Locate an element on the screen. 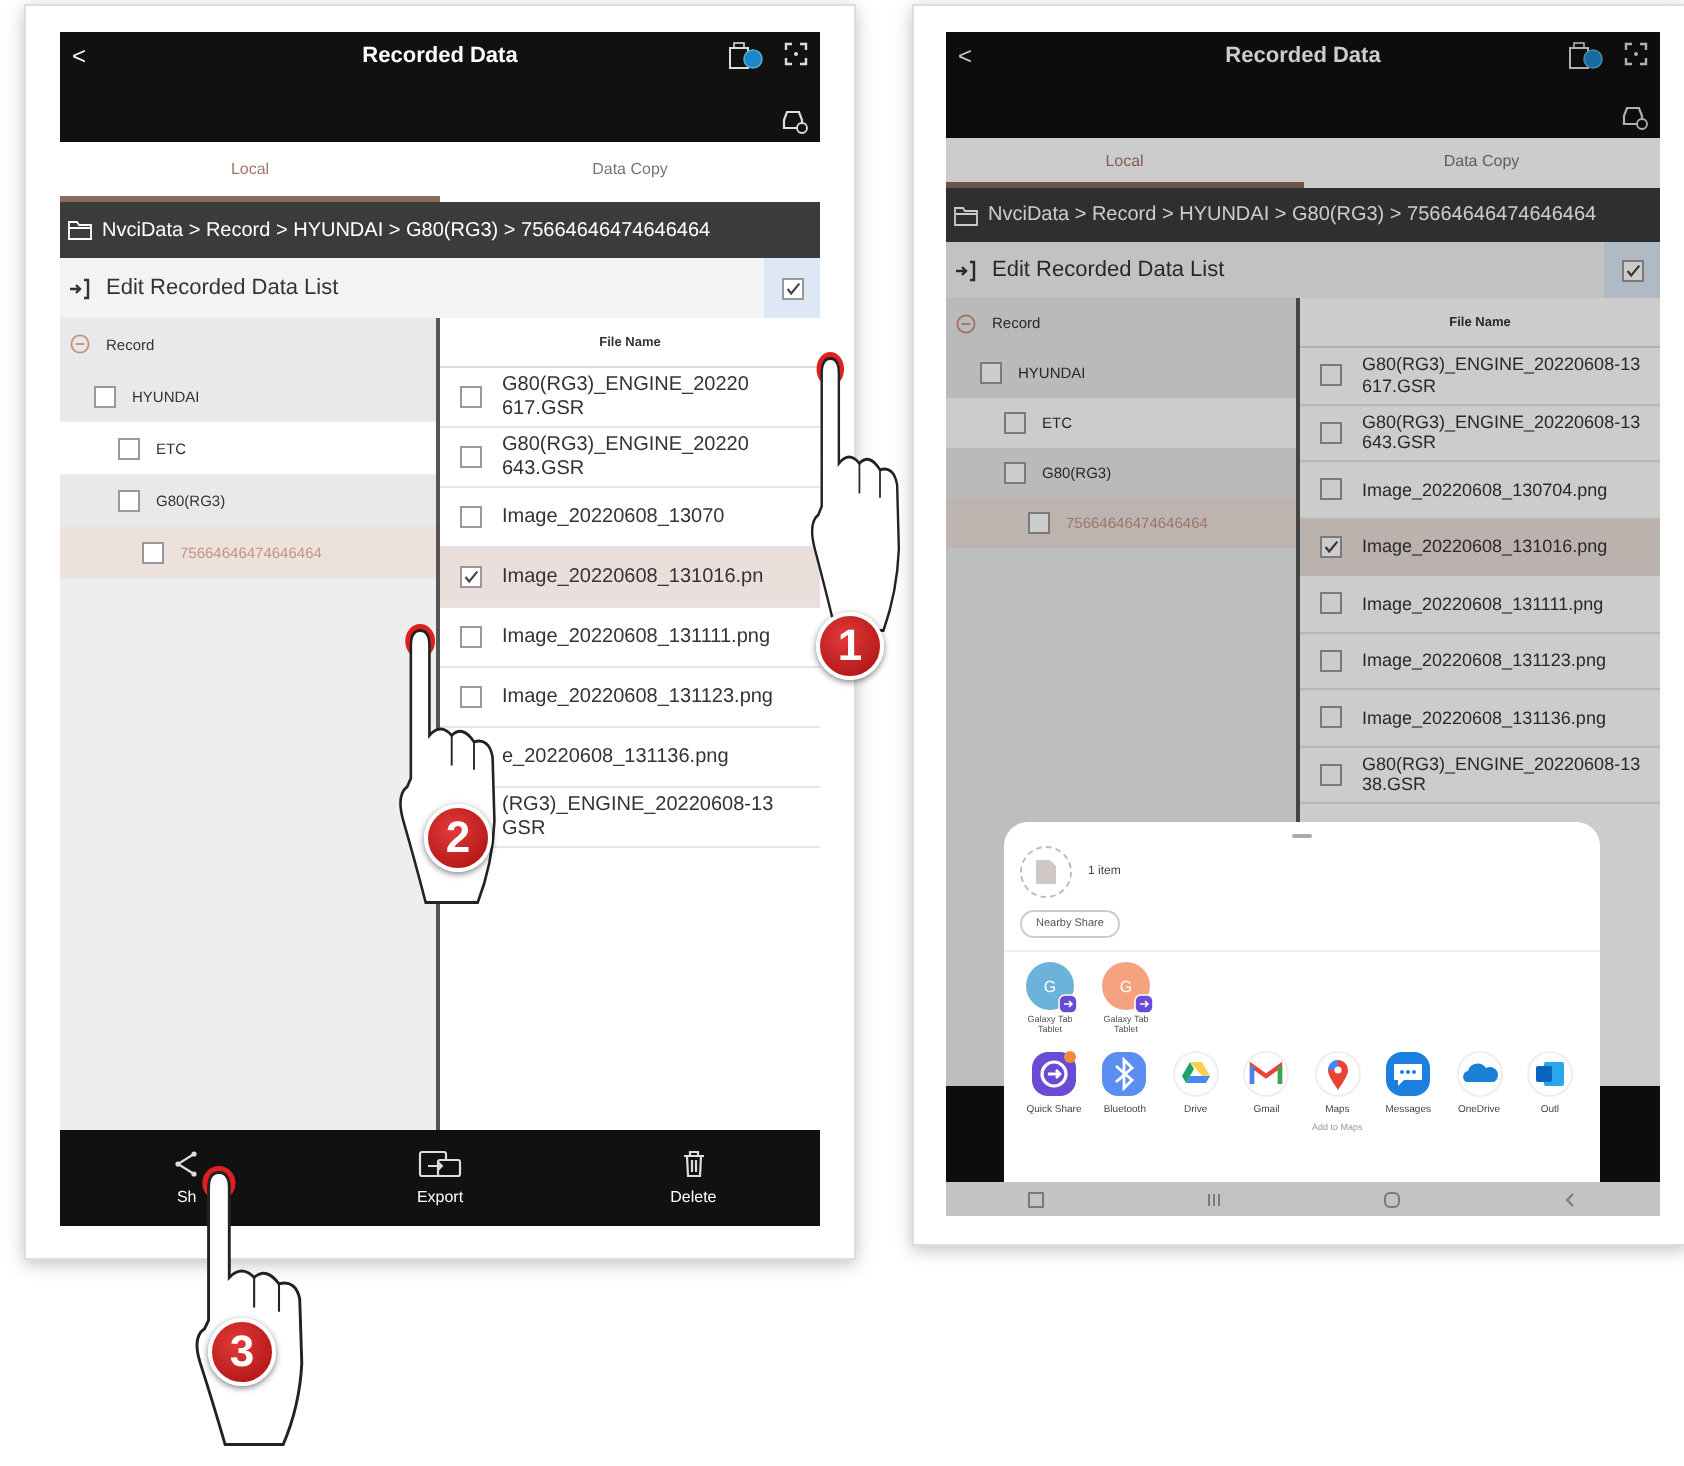  bluetooth-icon is located at coordinates (1124, 1074).